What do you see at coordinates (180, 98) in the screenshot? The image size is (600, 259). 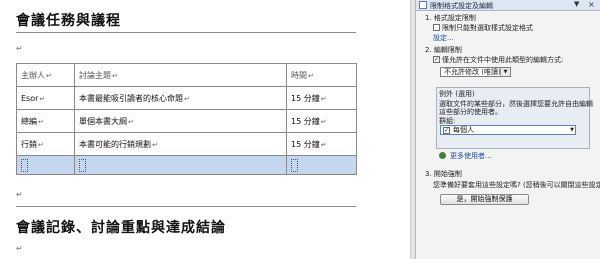 I see `table-cell: 本書最能吸引讀者的核心命題↵` at bounding box center [180, 98].